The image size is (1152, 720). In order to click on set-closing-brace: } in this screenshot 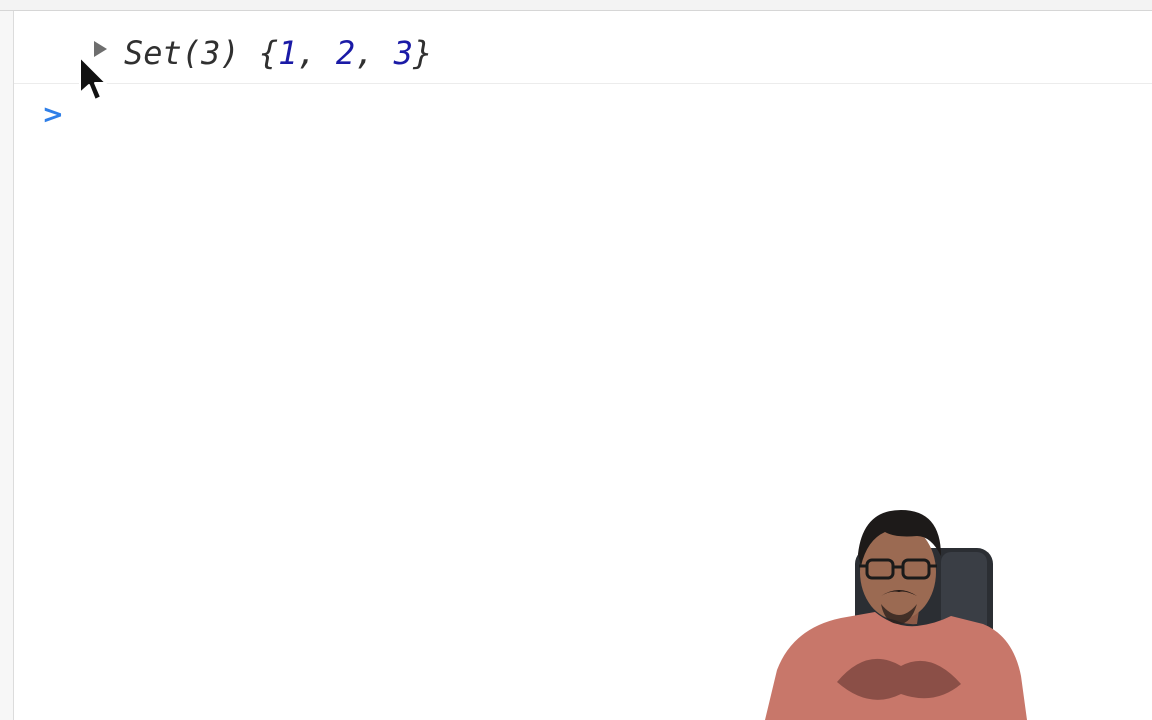, I will do `click(422, 53)`.